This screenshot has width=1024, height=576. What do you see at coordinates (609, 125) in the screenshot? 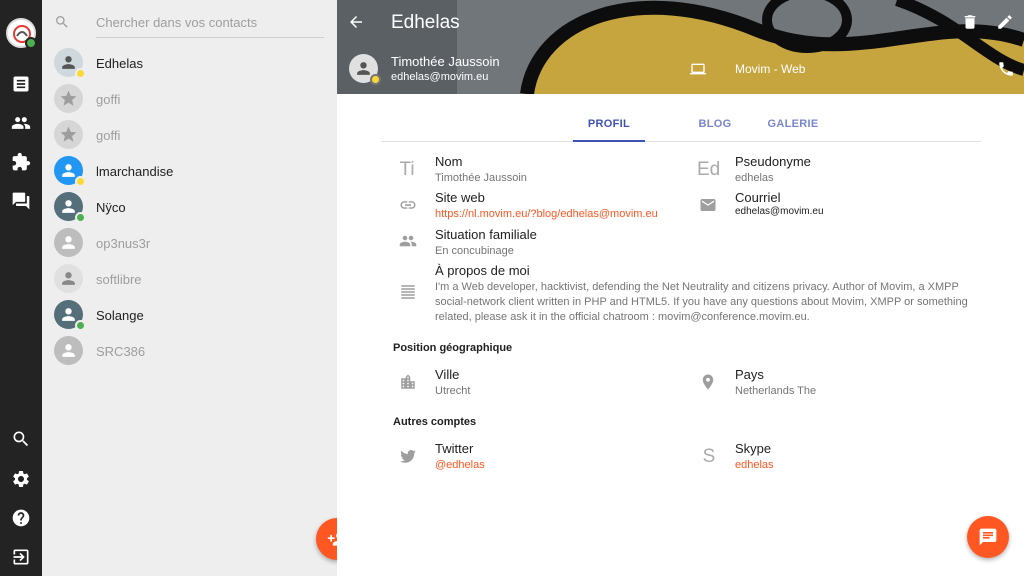
I see `tab-profil: PROFIL` at bounding box center [609, 125].